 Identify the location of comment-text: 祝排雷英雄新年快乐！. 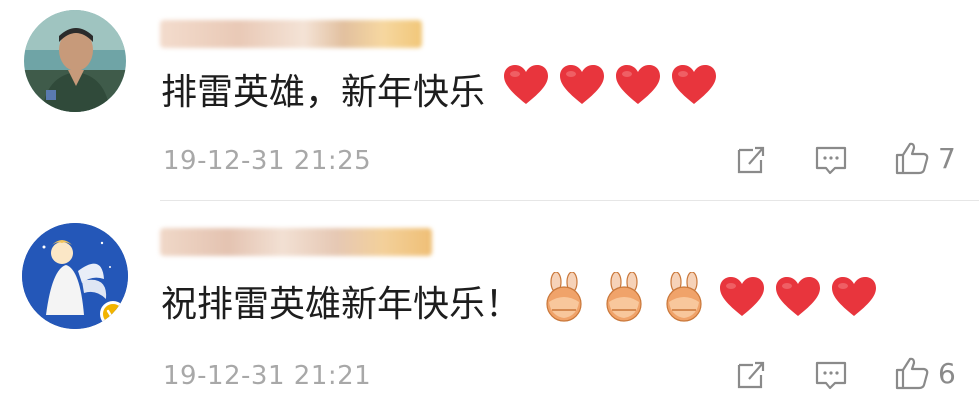
(341, 304).